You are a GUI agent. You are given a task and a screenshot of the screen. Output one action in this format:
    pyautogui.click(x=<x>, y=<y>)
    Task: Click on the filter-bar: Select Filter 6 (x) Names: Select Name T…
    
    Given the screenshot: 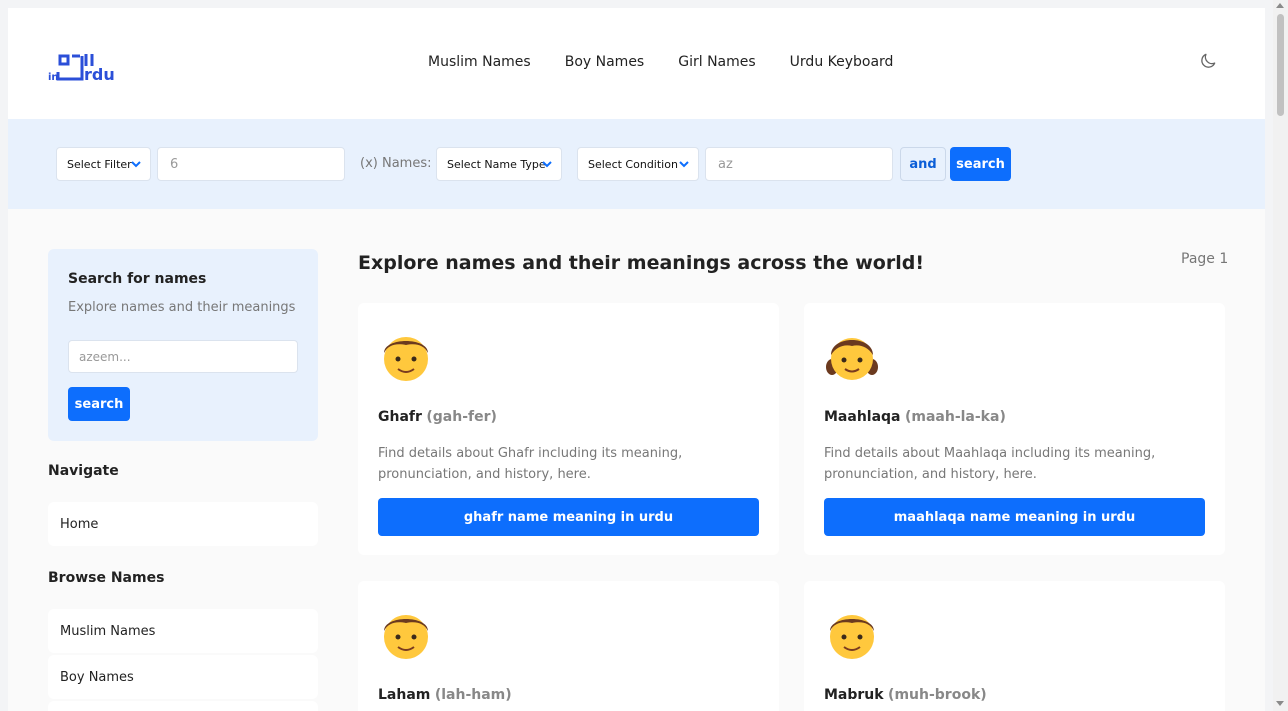 What is the action you would take?
    pyautogui.click(x=636, y=164)
    